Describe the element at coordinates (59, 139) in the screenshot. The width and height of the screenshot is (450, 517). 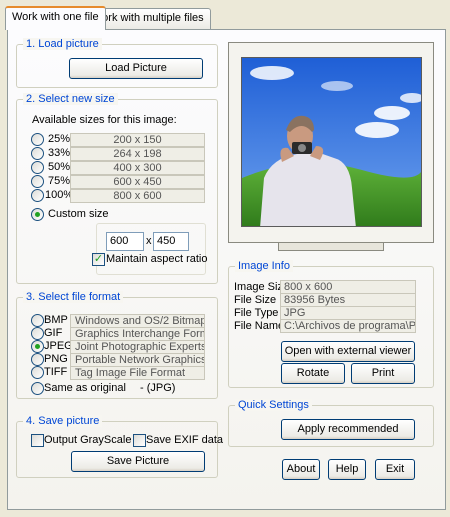
I see `size-pct-25: 25%` at that location.